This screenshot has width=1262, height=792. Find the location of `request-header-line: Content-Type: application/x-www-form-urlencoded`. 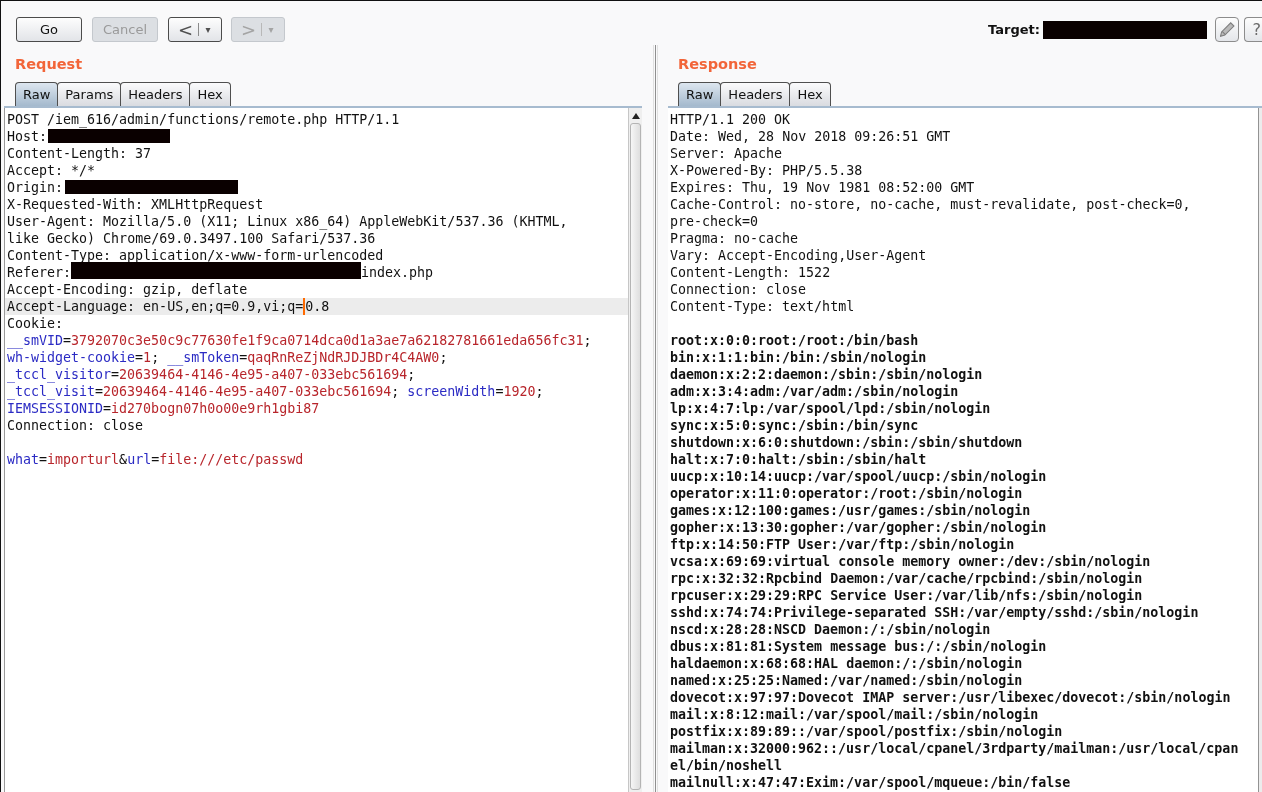

request-header-line: Content-Type: application/x-www-form-urlencoded is located at coordinates (195, 255).